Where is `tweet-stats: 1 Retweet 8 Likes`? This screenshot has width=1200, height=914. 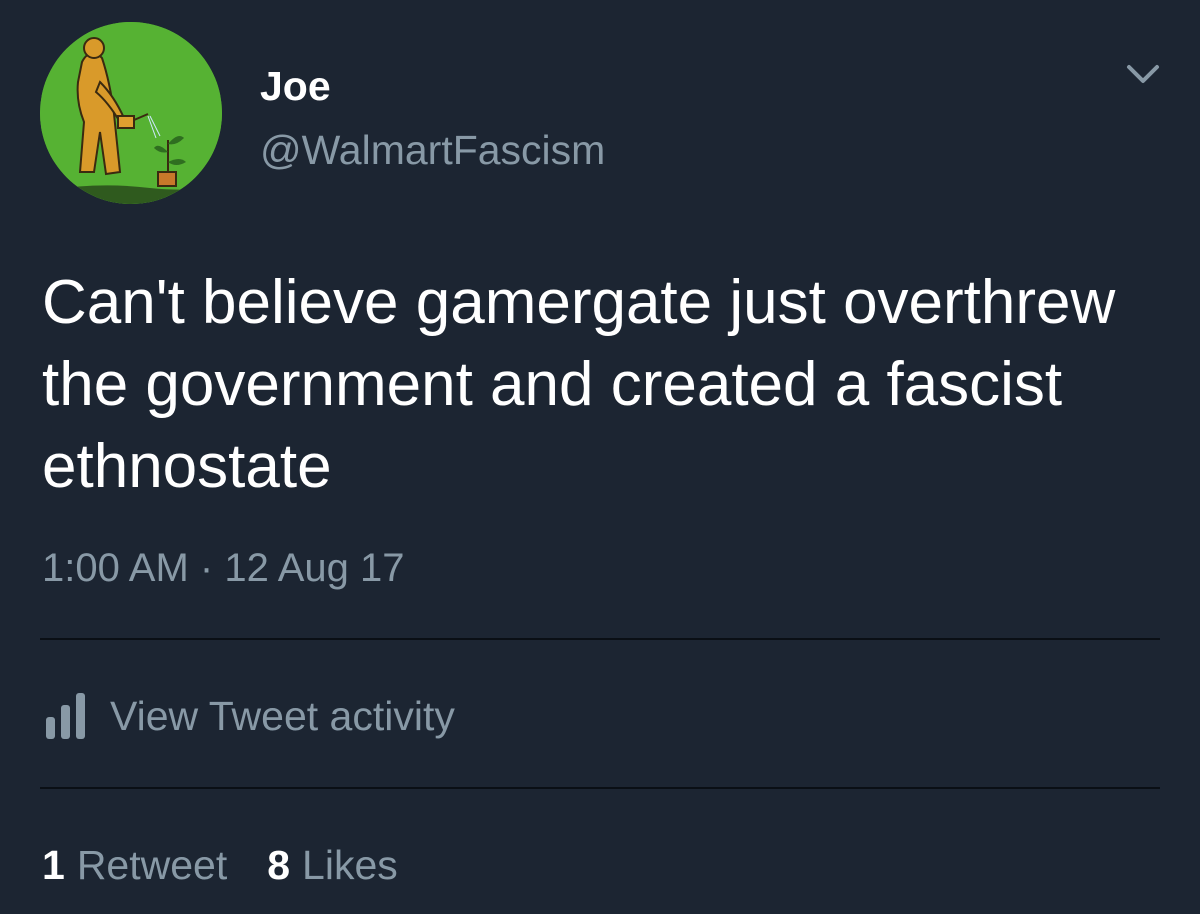
tweet-stats: 1 Retweet 8 Likes is located at coordinates (220, 865).